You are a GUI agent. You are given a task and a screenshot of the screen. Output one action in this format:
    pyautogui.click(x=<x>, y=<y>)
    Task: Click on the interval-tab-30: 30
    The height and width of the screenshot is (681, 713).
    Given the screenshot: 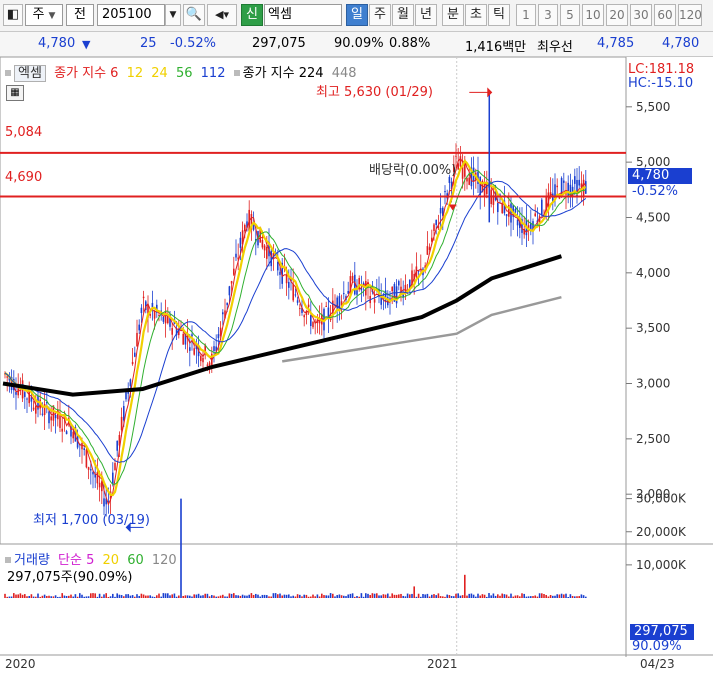 What is the action you would take?
    pyautogui.click(x=641, y=15)
    